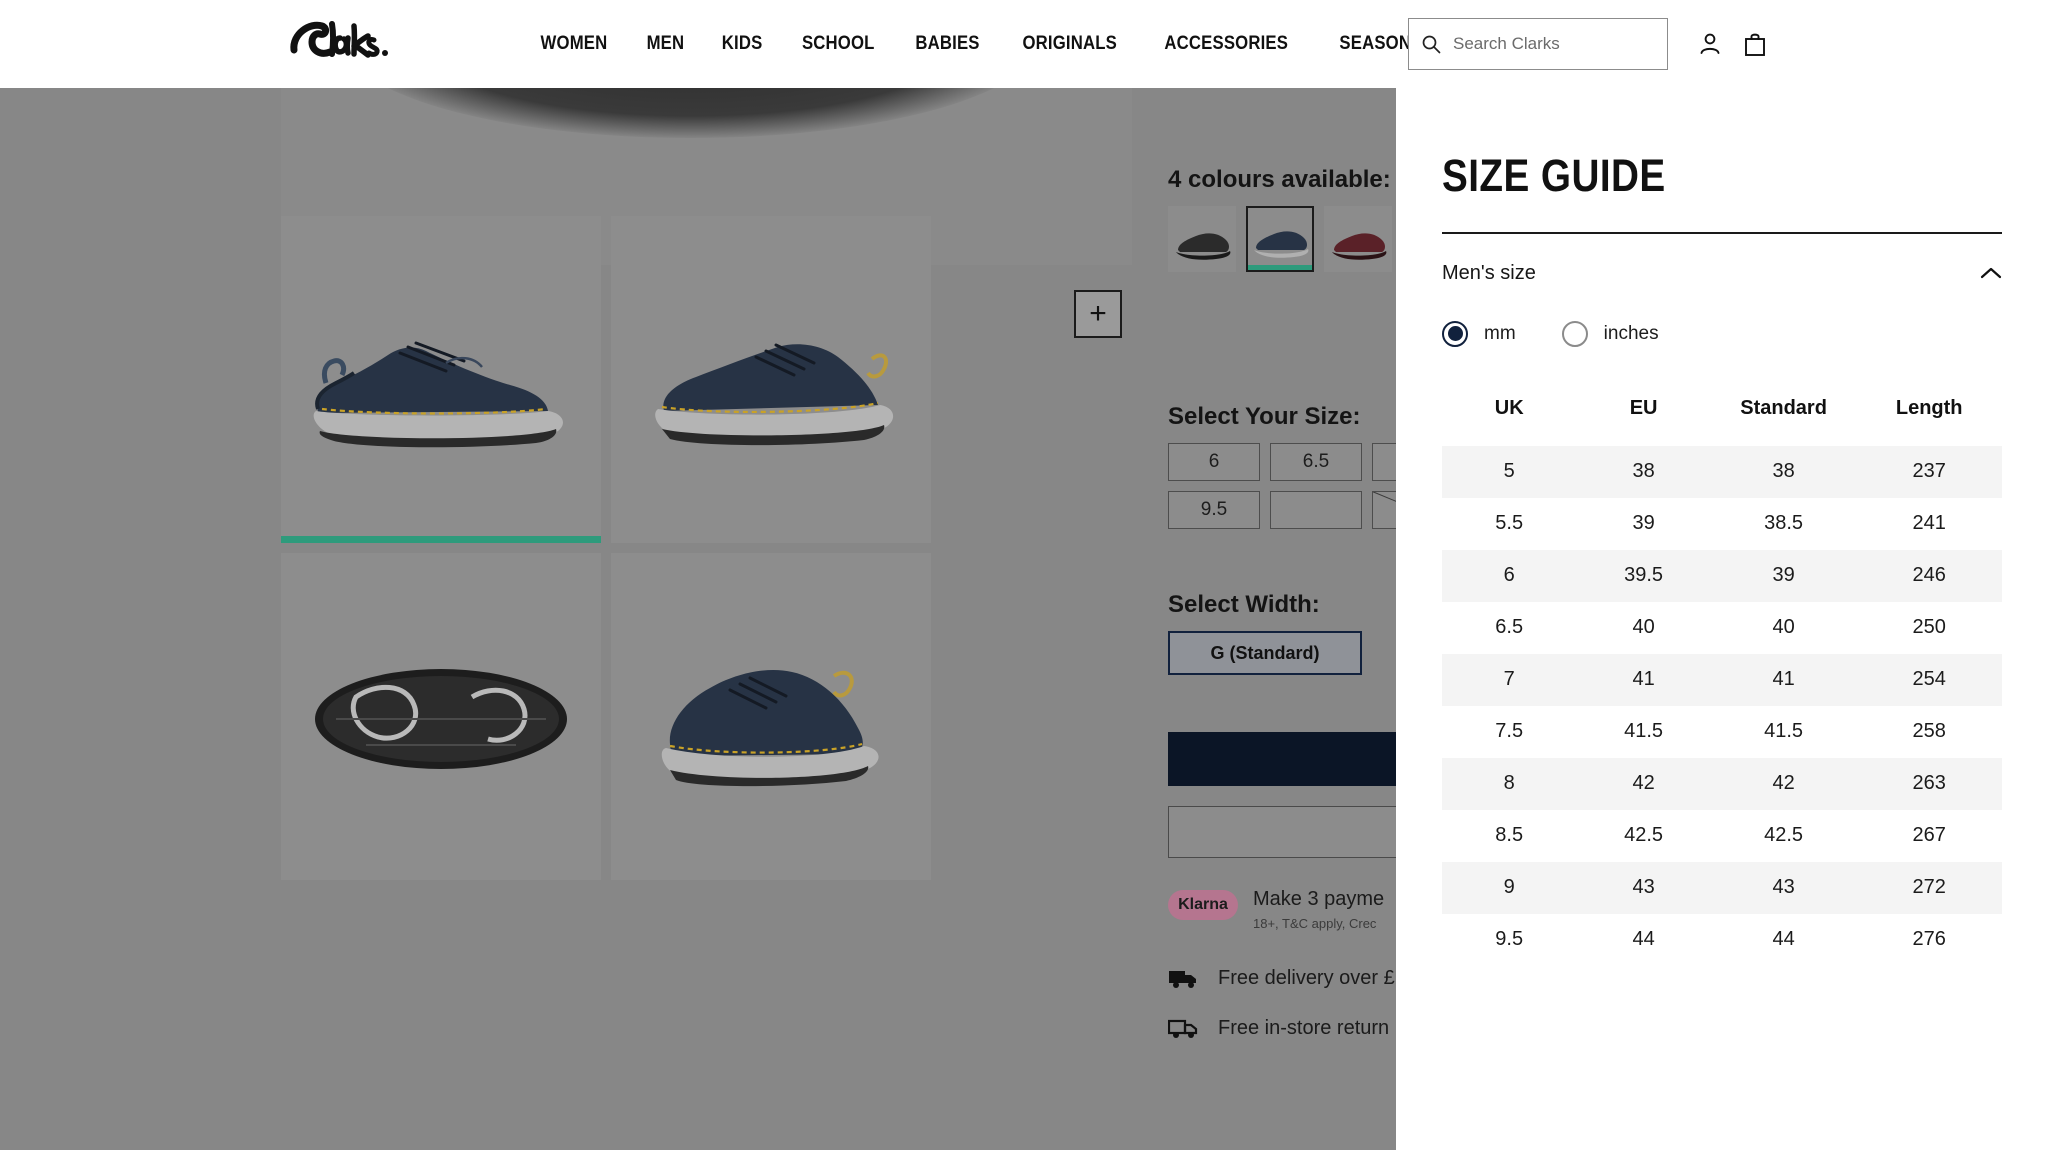 Image resolution: width=2048 pixels, height=1150 pixels. I want to click on cell-eu: 39, so click(1643, 523).